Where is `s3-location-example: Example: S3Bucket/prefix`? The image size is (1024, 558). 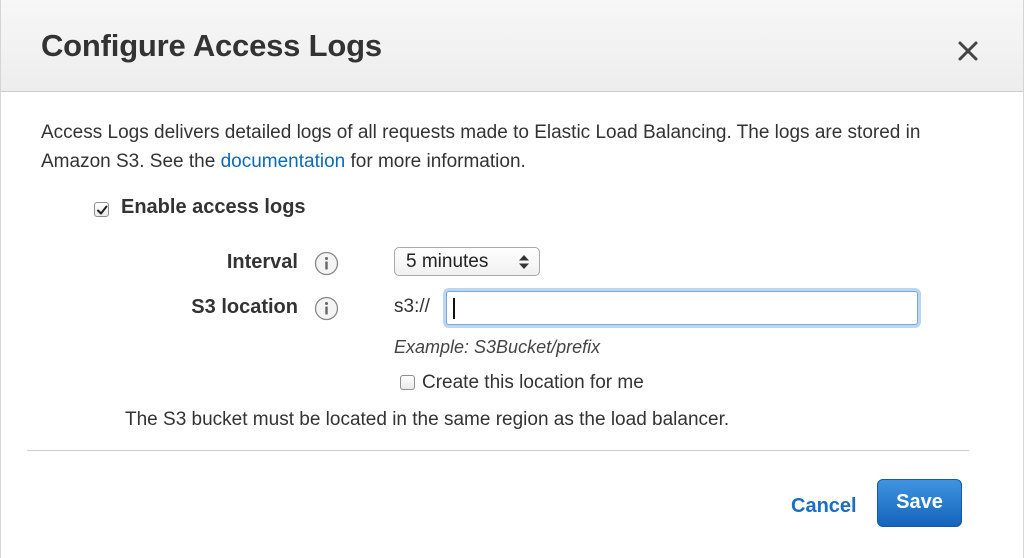 s3-location-example: Example: S3Bucket/prefix is located at coordinates (497, 347).